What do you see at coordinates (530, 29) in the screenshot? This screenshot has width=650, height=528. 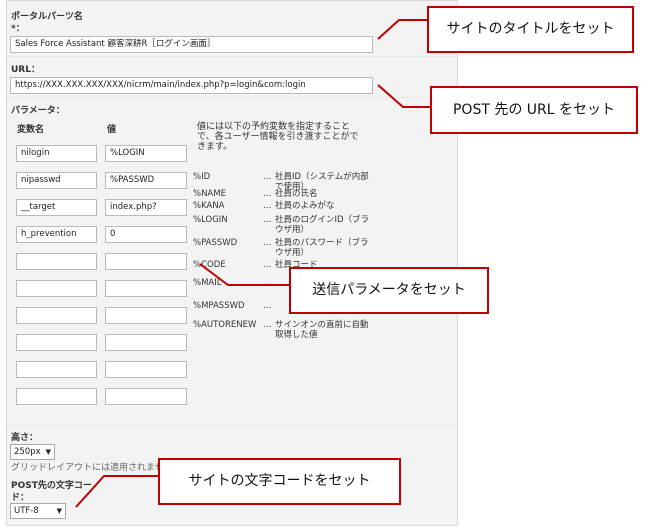 I see `callout-title: サイトのタイトルをセット` at bounding box center [530, 29].